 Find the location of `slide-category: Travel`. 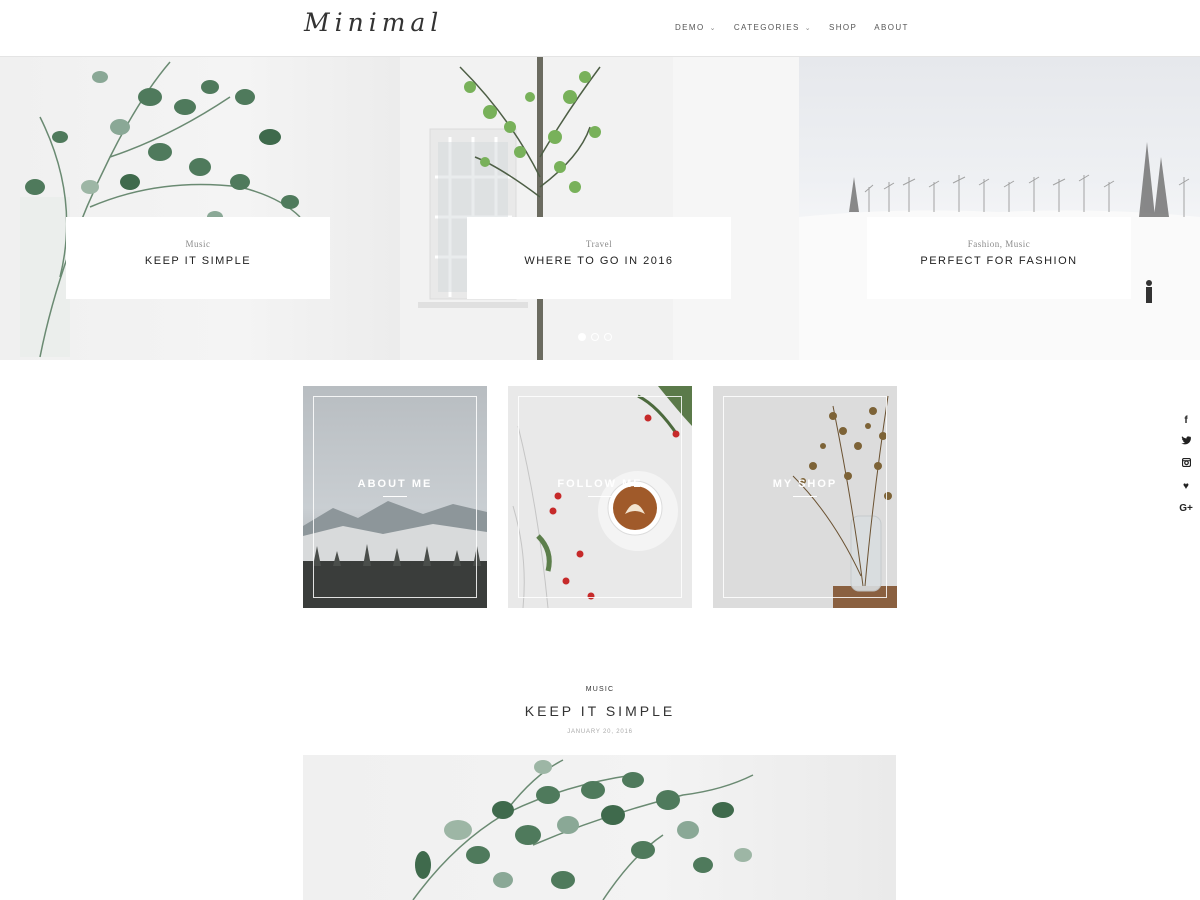

slide-category: Travel is located at coordinates (599, 244).